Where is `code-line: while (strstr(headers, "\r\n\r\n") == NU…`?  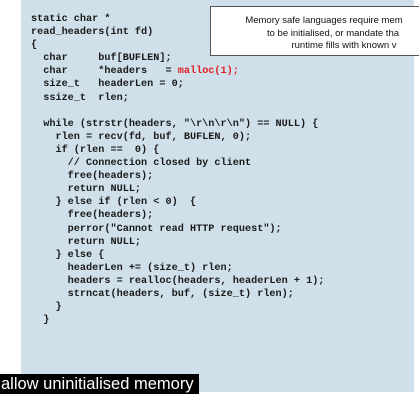 code-line: while (strstr(headers, "\r\n\r\n") == NU… is located at coordinates (175, 124).